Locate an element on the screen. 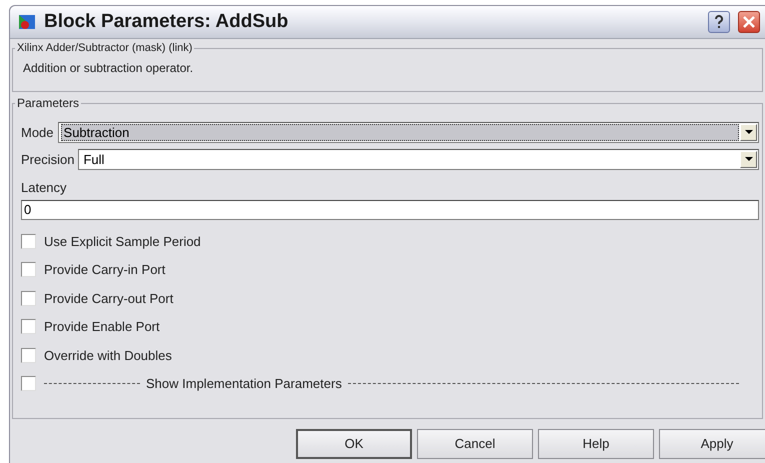 This screenshot has width=765, height=463. help-button is located at coordinates (719, 22).